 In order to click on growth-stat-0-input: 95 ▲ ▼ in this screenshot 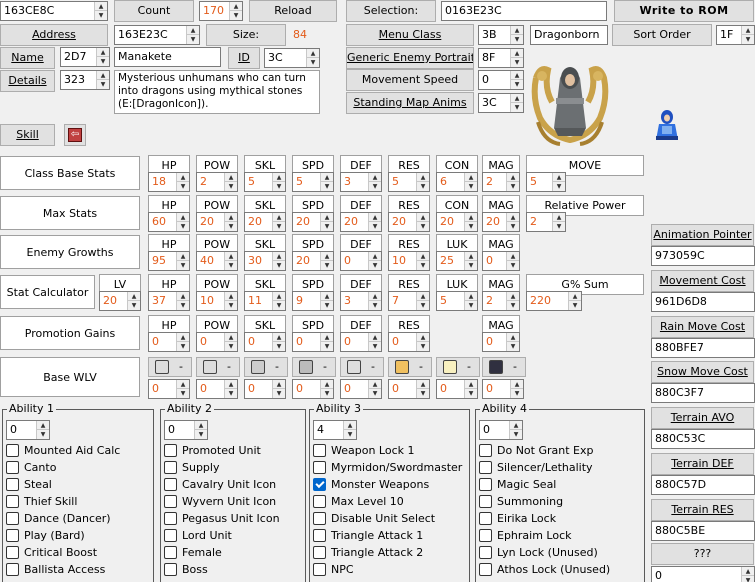, I will do `click(169, 261)`.